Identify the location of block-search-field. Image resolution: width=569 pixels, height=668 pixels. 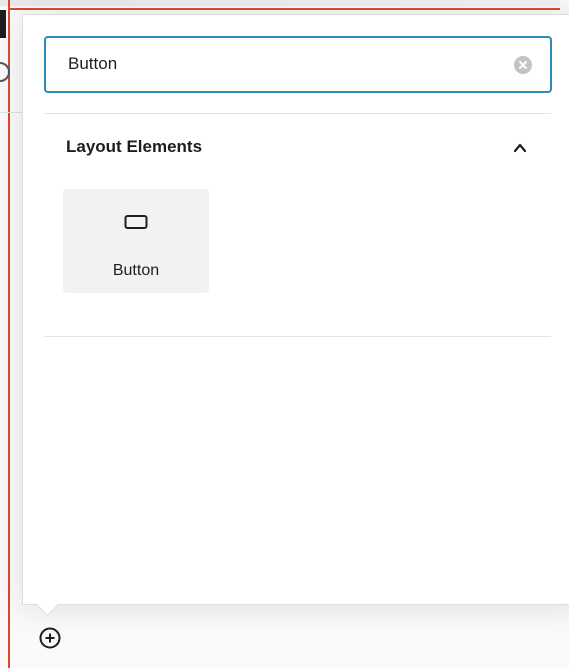
(298, 64).